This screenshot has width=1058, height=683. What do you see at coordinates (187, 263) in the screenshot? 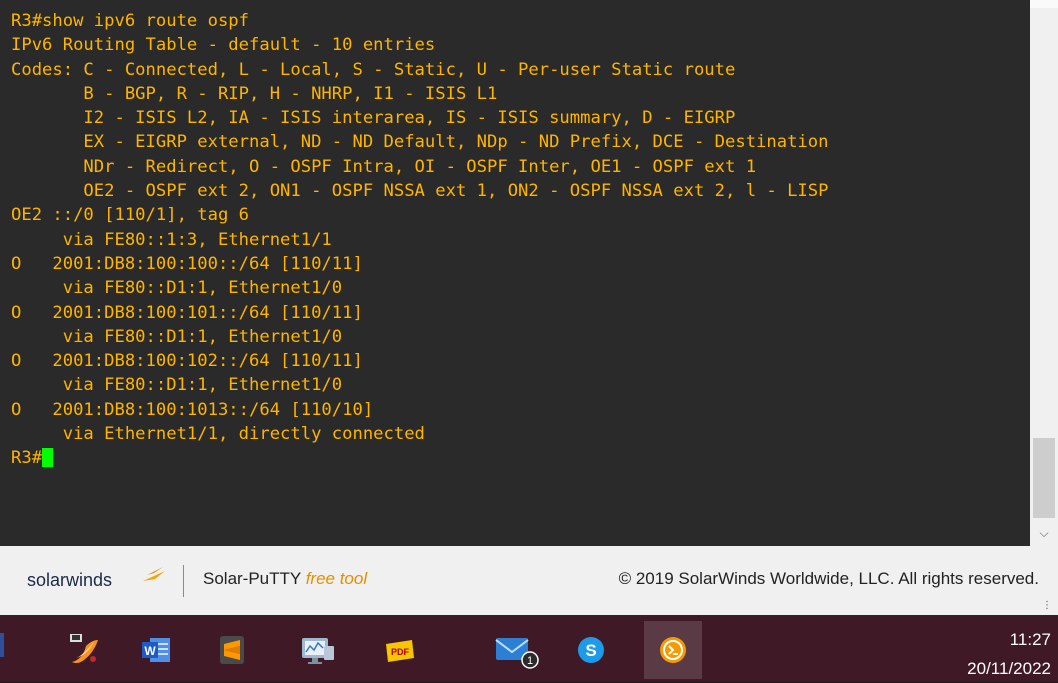
I see `terminal-line: O 2001:DB8:100:100::/64 [110/11]` at bounding box center [187, 263].